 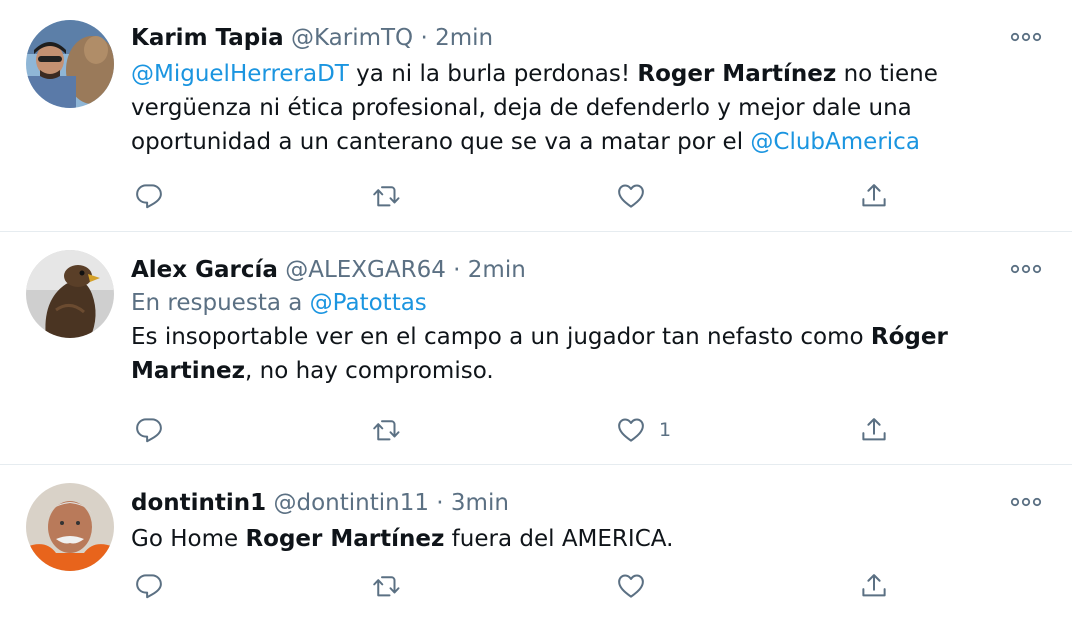 I want to click on mention-link: @Patottas, so click(x=368, y=303).